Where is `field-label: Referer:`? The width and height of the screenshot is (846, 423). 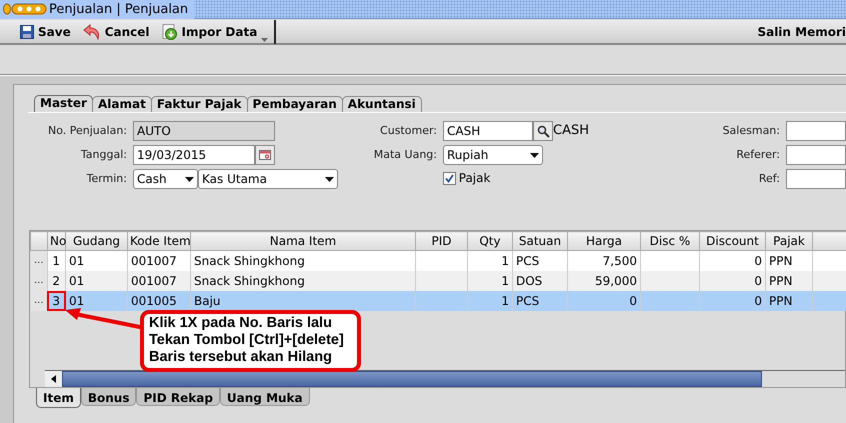
field-label: Referer: is located at coordinates (758, 155).